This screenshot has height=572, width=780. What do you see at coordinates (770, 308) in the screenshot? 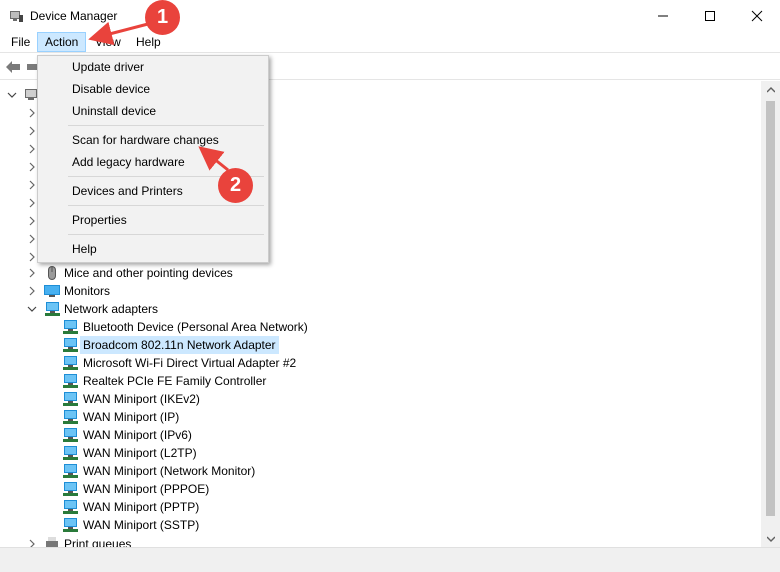
I see `scrollbar-thumb` at bounding box center [770, 308].